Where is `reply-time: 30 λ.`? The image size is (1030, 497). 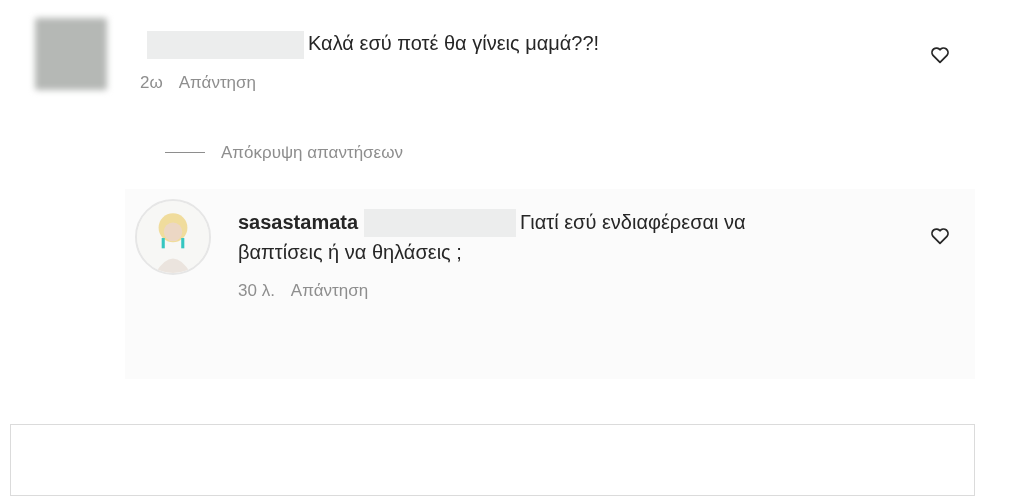 reply-time: 30 λ. is located at coordinates (256, 291).